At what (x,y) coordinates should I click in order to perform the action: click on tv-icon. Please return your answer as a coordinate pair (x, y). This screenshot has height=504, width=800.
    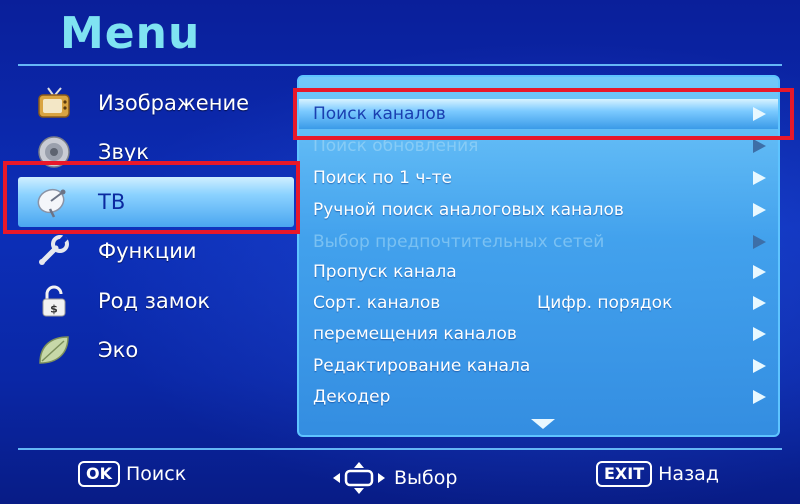
    Looking at the image, I should click on (54, 103).